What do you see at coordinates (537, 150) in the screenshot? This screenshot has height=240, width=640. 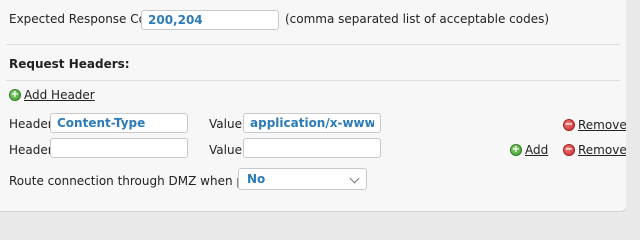 I see `add-label: Add` at bounding box center [537, 150].